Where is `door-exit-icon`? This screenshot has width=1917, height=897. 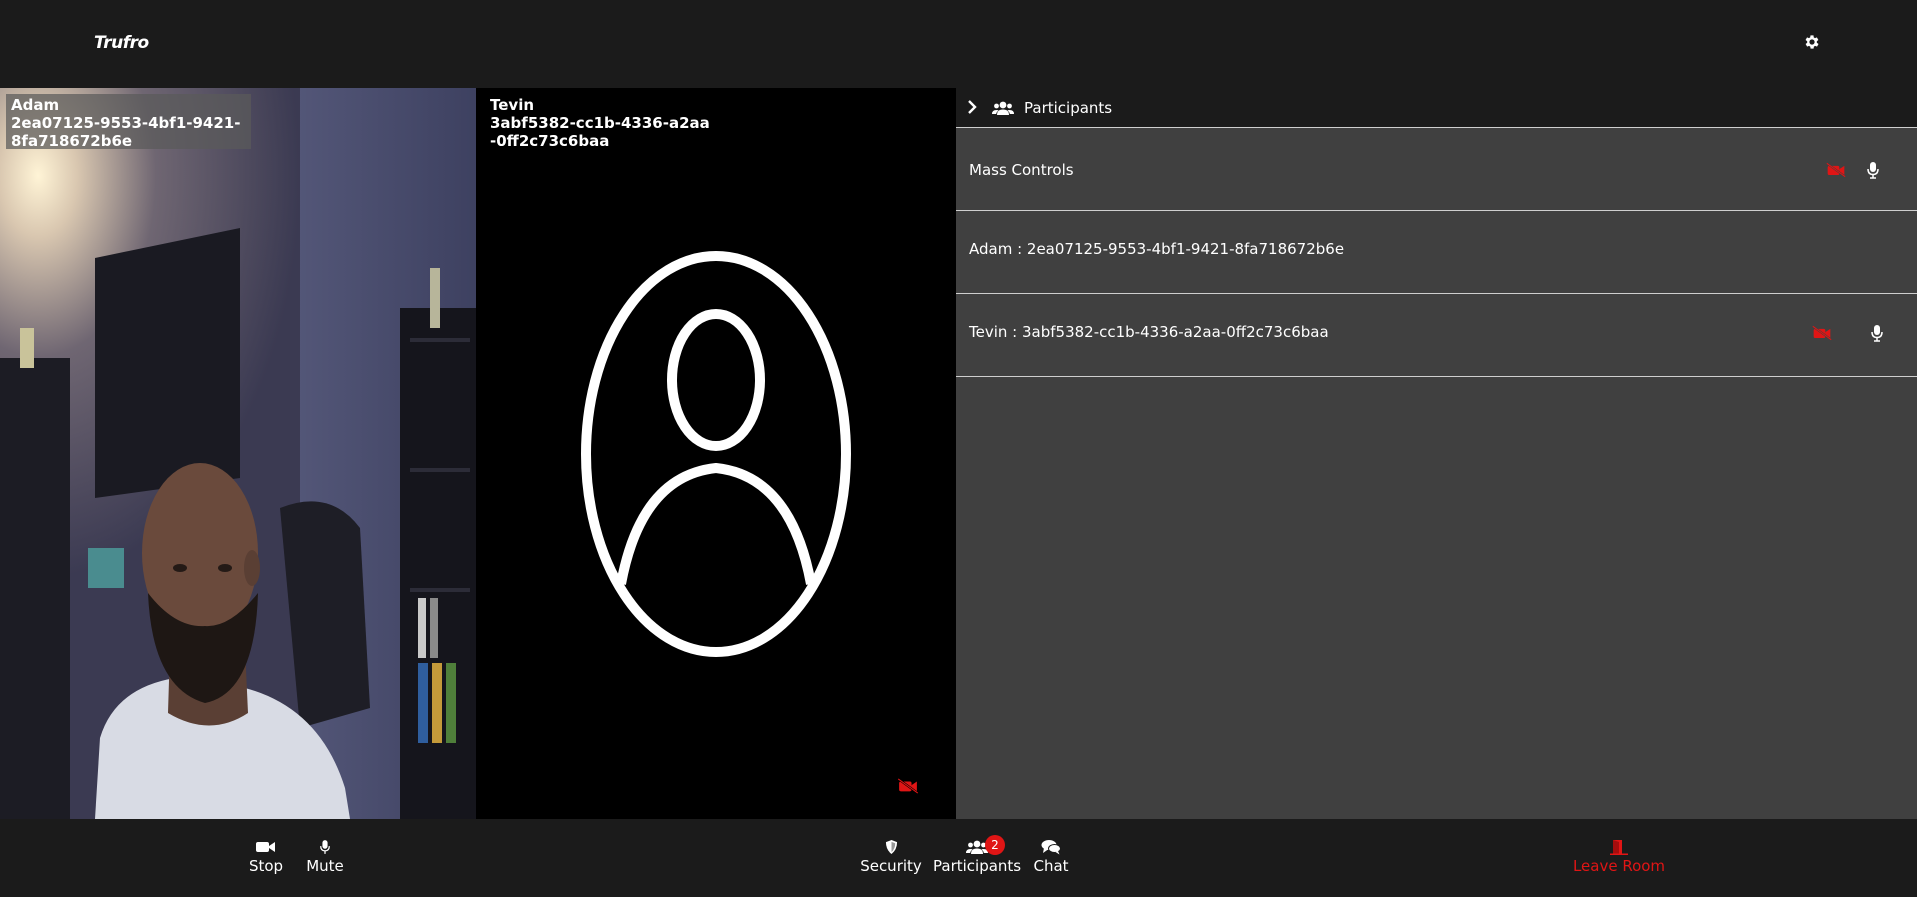 door-exit-icon is located at coordinates (1619, 847).